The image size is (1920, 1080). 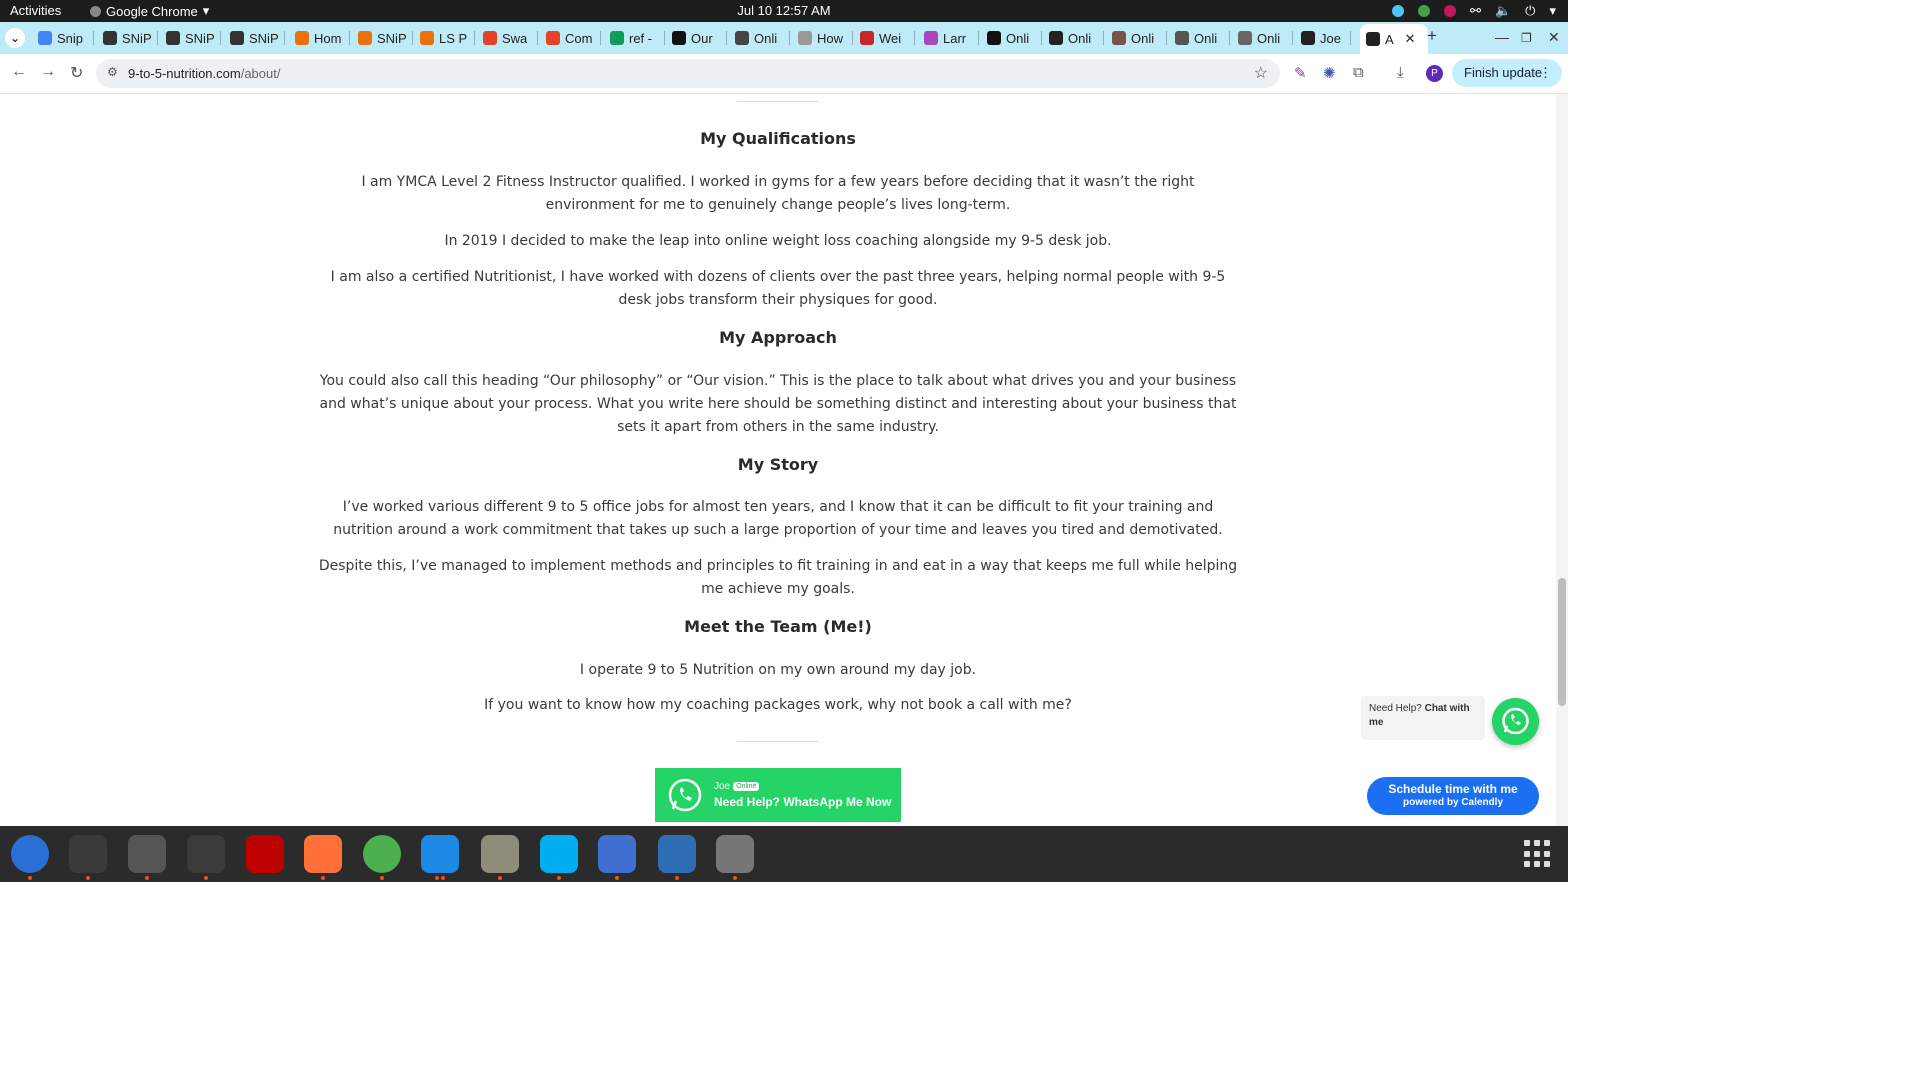 What do you see at coordinates (19, 72) in the screenshot?
I see `back-button: ←` at bounding box center [19, 72].